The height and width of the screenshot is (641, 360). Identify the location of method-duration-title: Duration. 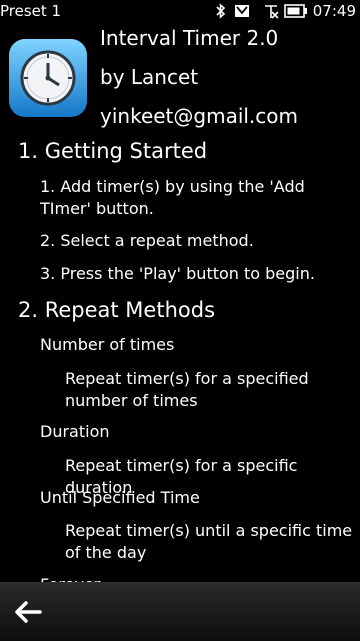
(75, 431).